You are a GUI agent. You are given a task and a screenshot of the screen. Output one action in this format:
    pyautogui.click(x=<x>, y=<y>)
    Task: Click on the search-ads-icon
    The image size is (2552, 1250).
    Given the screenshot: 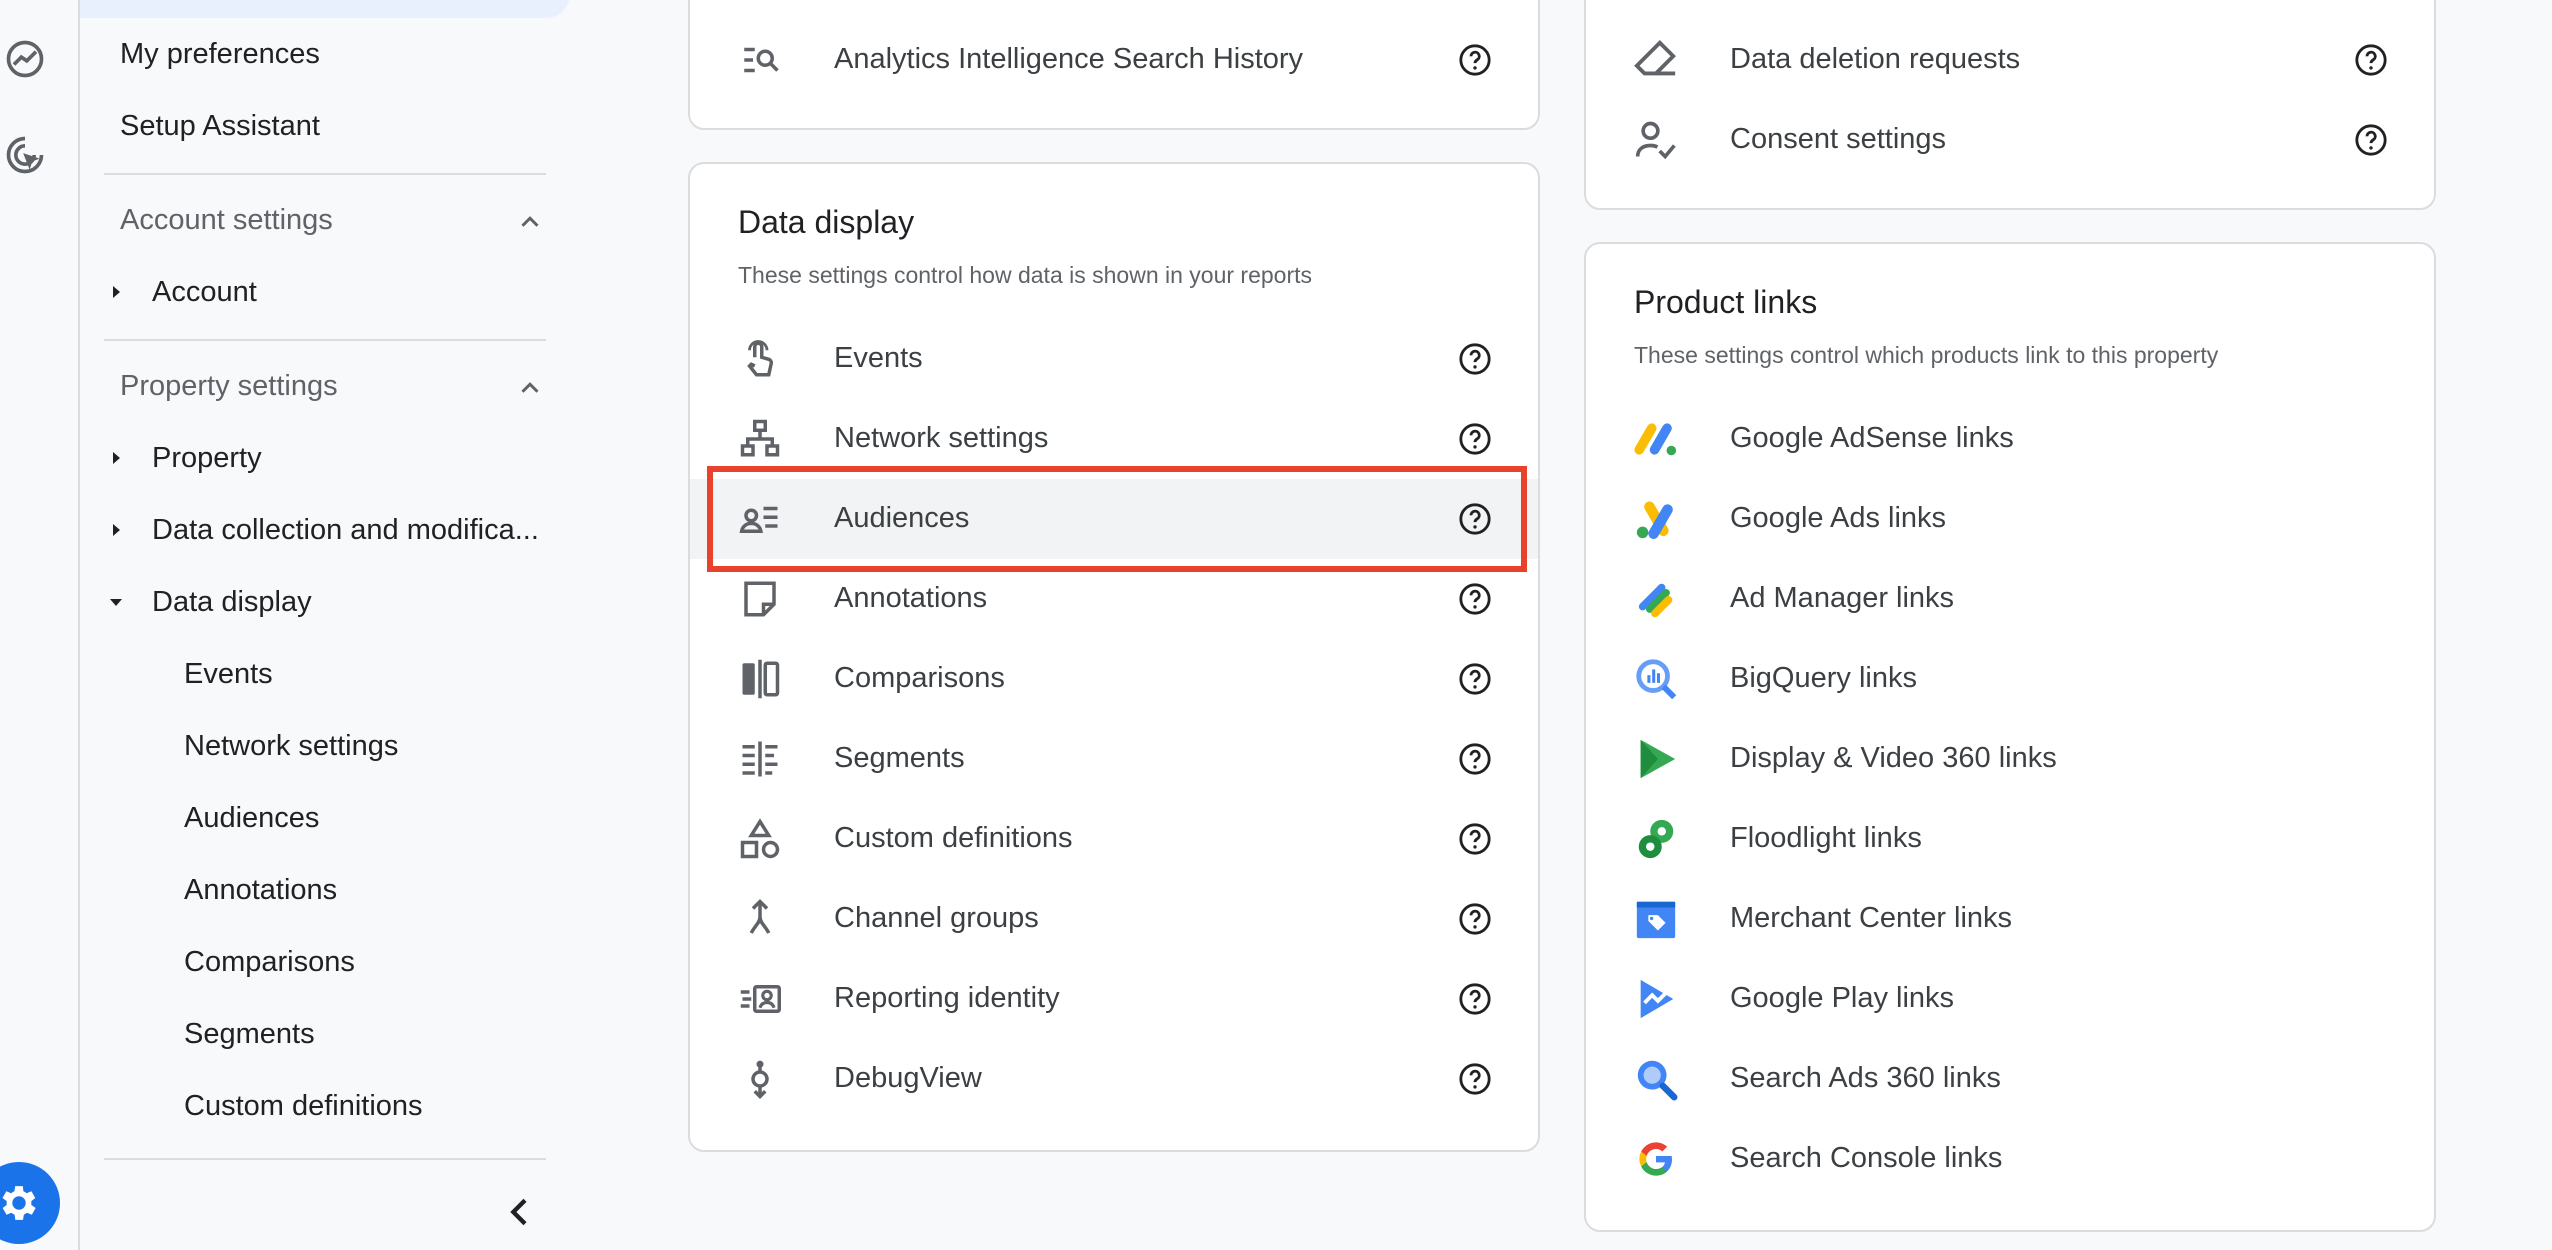 What is the action you would take?
    pyautogui.click(x=1656, y=1079)
    